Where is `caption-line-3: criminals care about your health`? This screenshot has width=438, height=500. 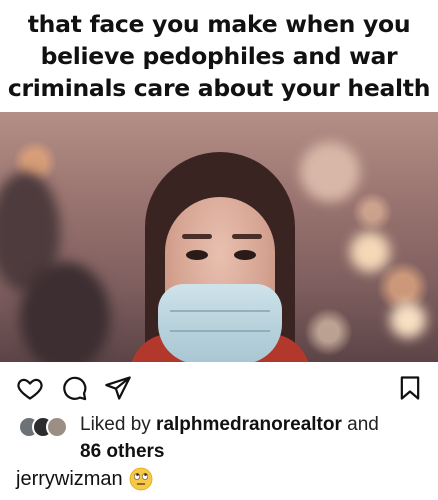 caption-line-3: criminals care about your health is located at coordinates (219, 88).